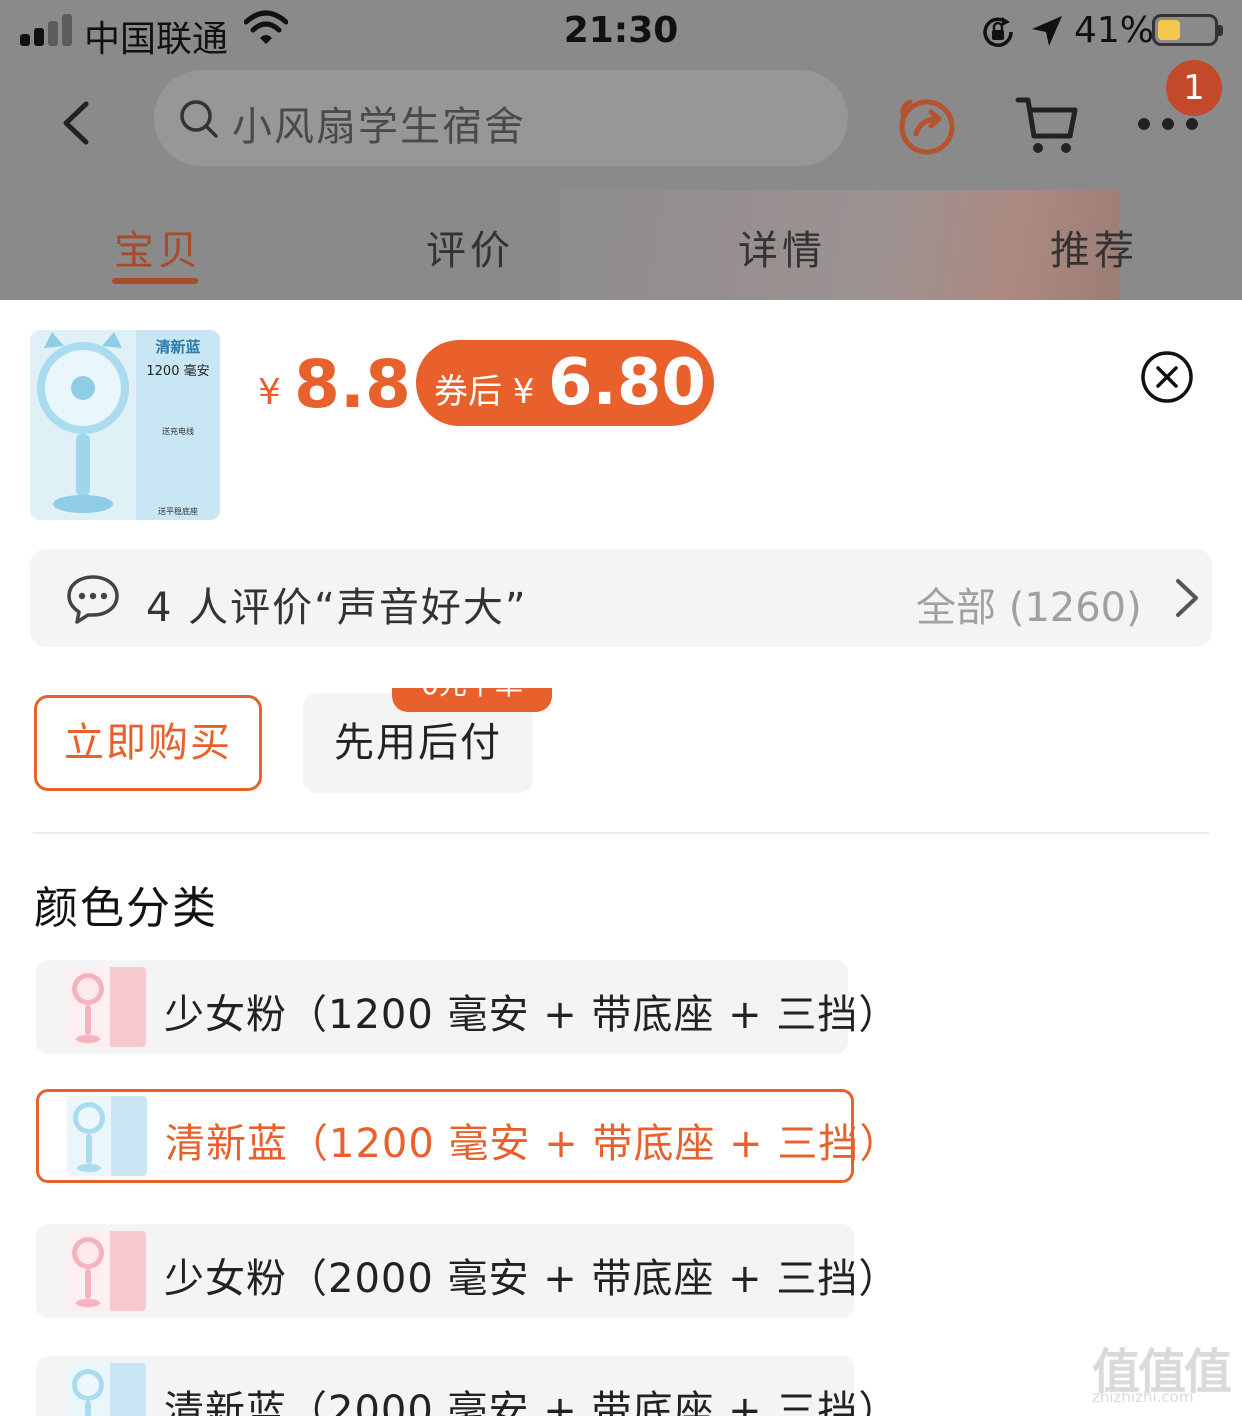  What do you see at coordinates (178, 425) in the screenshot?
I see `thumbnail-info-panel: 清新蓝 1200 毫安 送充电线 送平稳底座` at bounding box center [178, 425].